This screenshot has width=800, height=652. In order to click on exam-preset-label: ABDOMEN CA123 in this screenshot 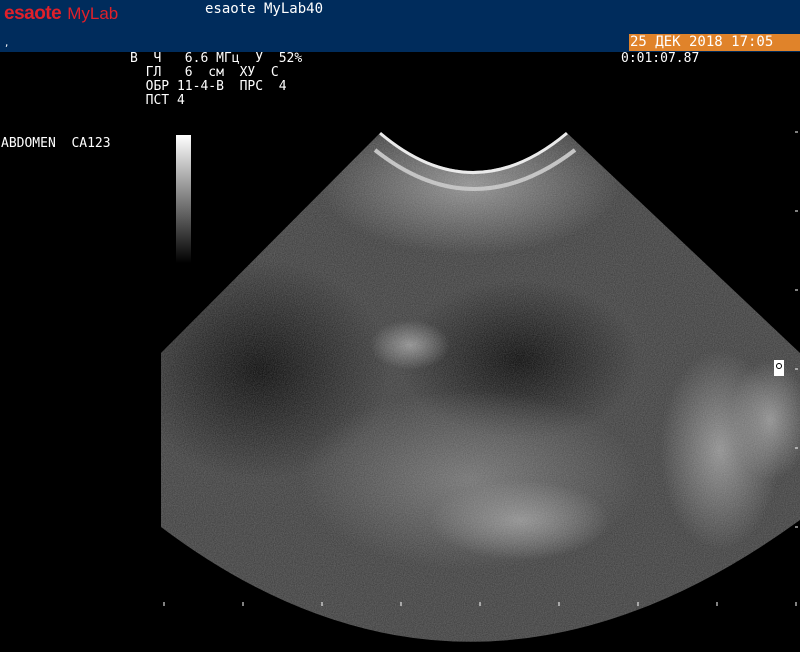, I will do `click(56, 143)`.